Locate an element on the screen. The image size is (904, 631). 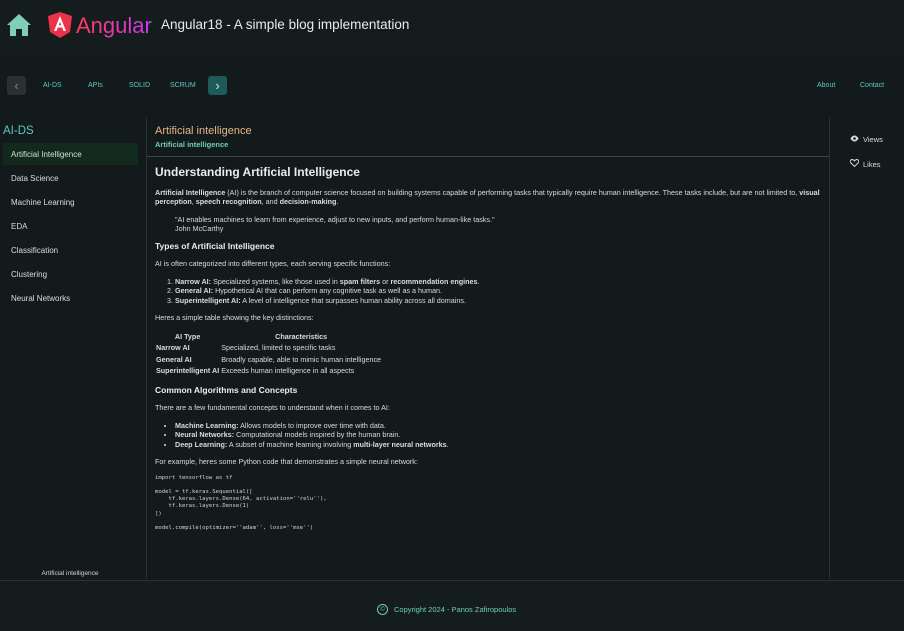
nav-link-ai-ds: AI-DS is located at coordinates (52, 85).